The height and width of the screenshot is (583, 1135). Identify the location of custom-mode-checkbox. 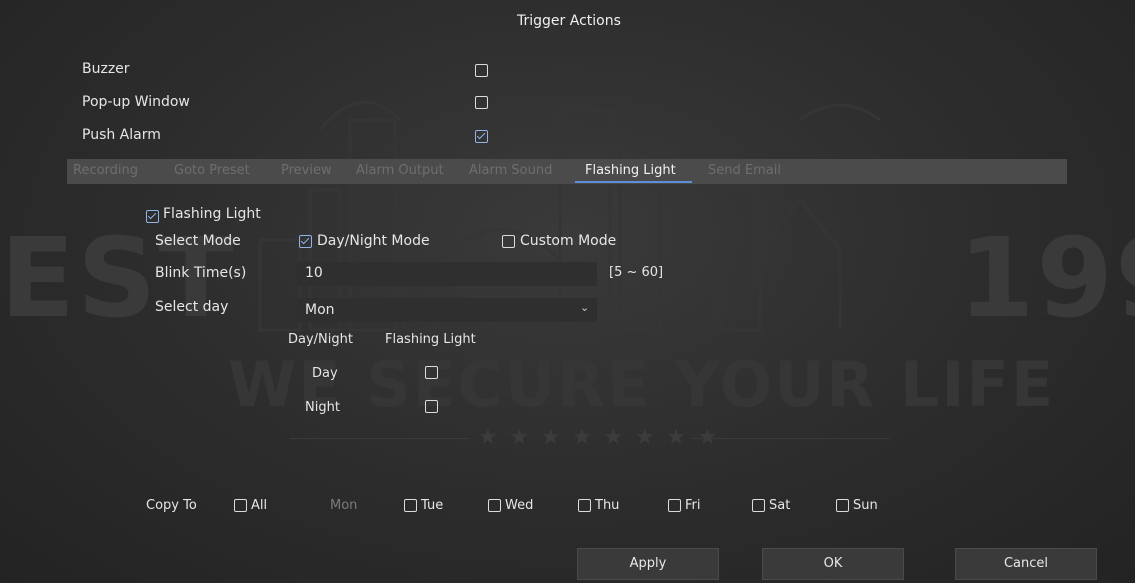
(508, 241).